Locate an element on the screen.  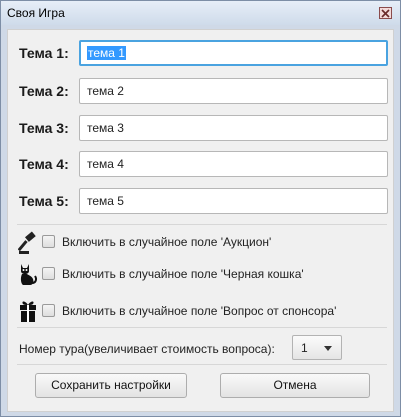
topic-row-1: Тема 1: тема 1 is located at coordinates (203, 53).